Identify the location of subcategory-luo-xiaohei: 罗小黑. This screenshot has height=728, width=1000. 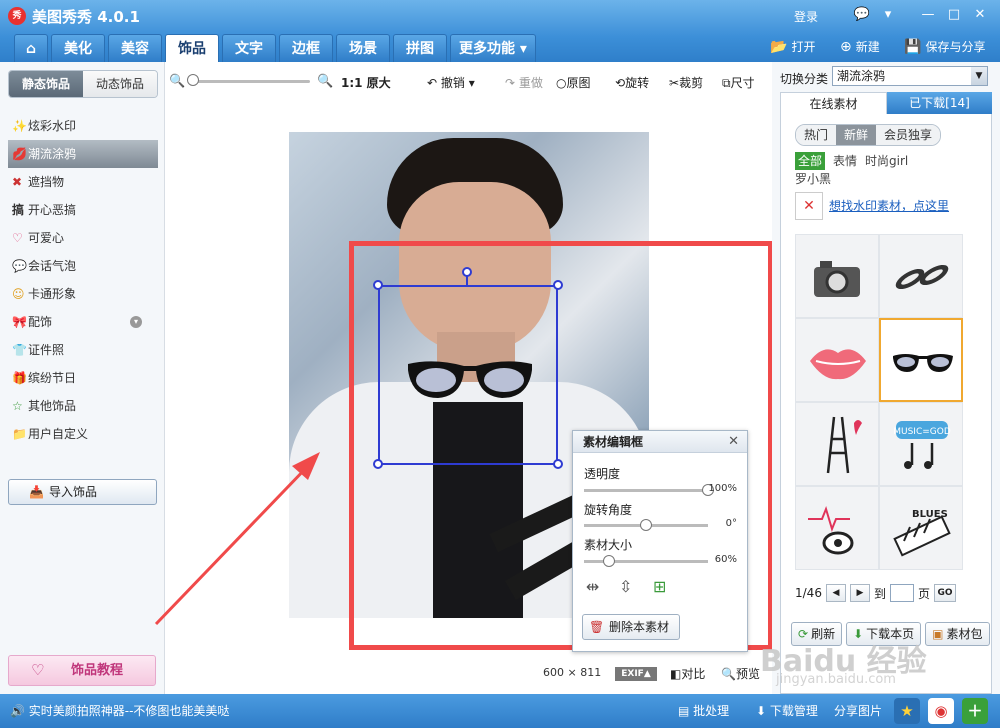
(813, 179).